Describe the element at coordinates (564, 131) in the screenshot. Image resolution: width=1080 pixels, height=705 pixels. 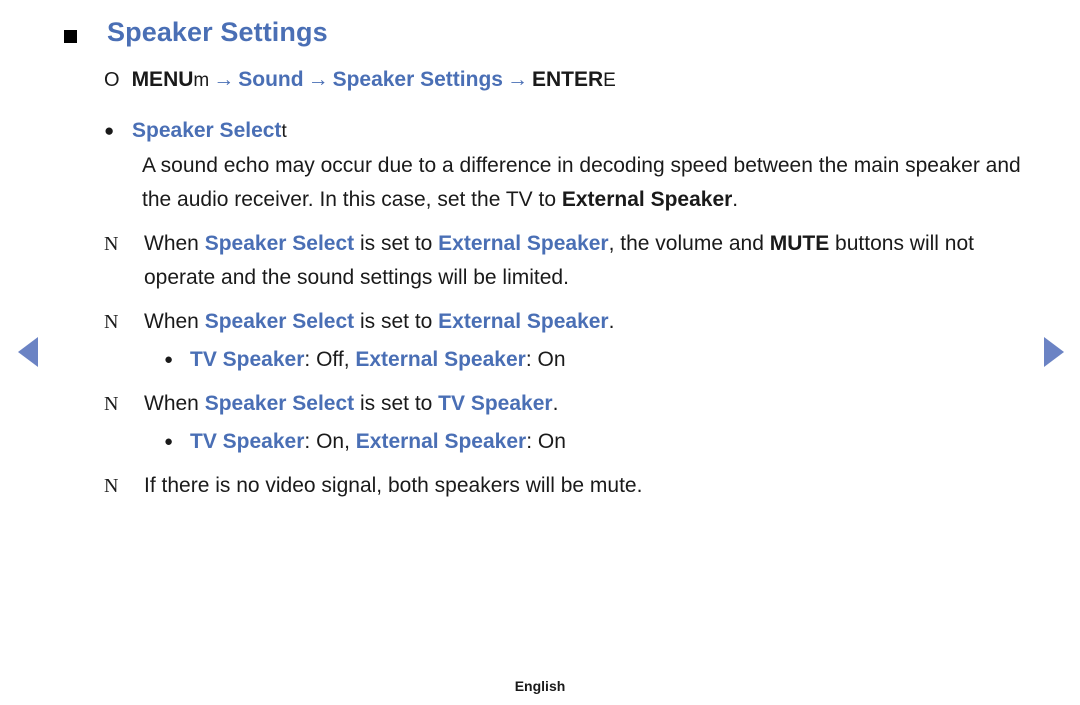
I see `option-heading-row: ● Speaker Selectt` at that location.